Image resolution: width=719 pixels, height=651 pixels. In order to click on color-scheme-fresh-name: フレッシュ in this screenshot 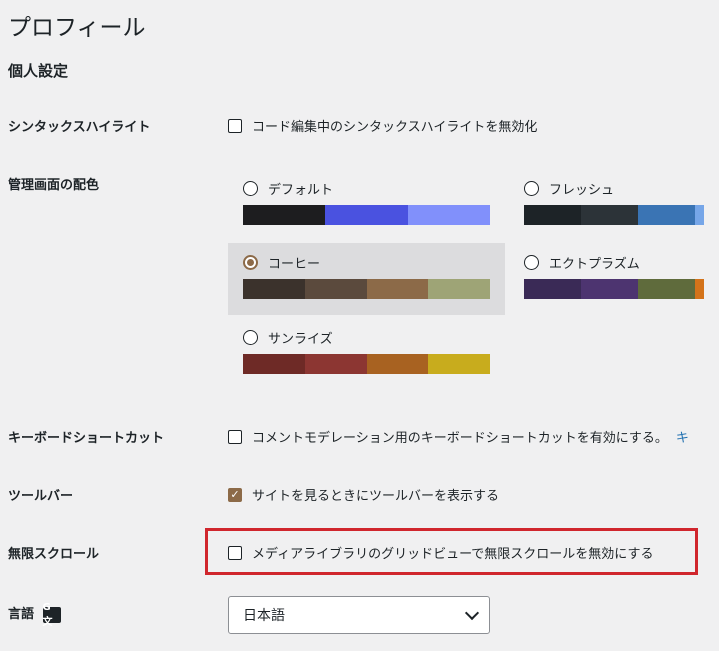, I will do `click(582, 190)`.